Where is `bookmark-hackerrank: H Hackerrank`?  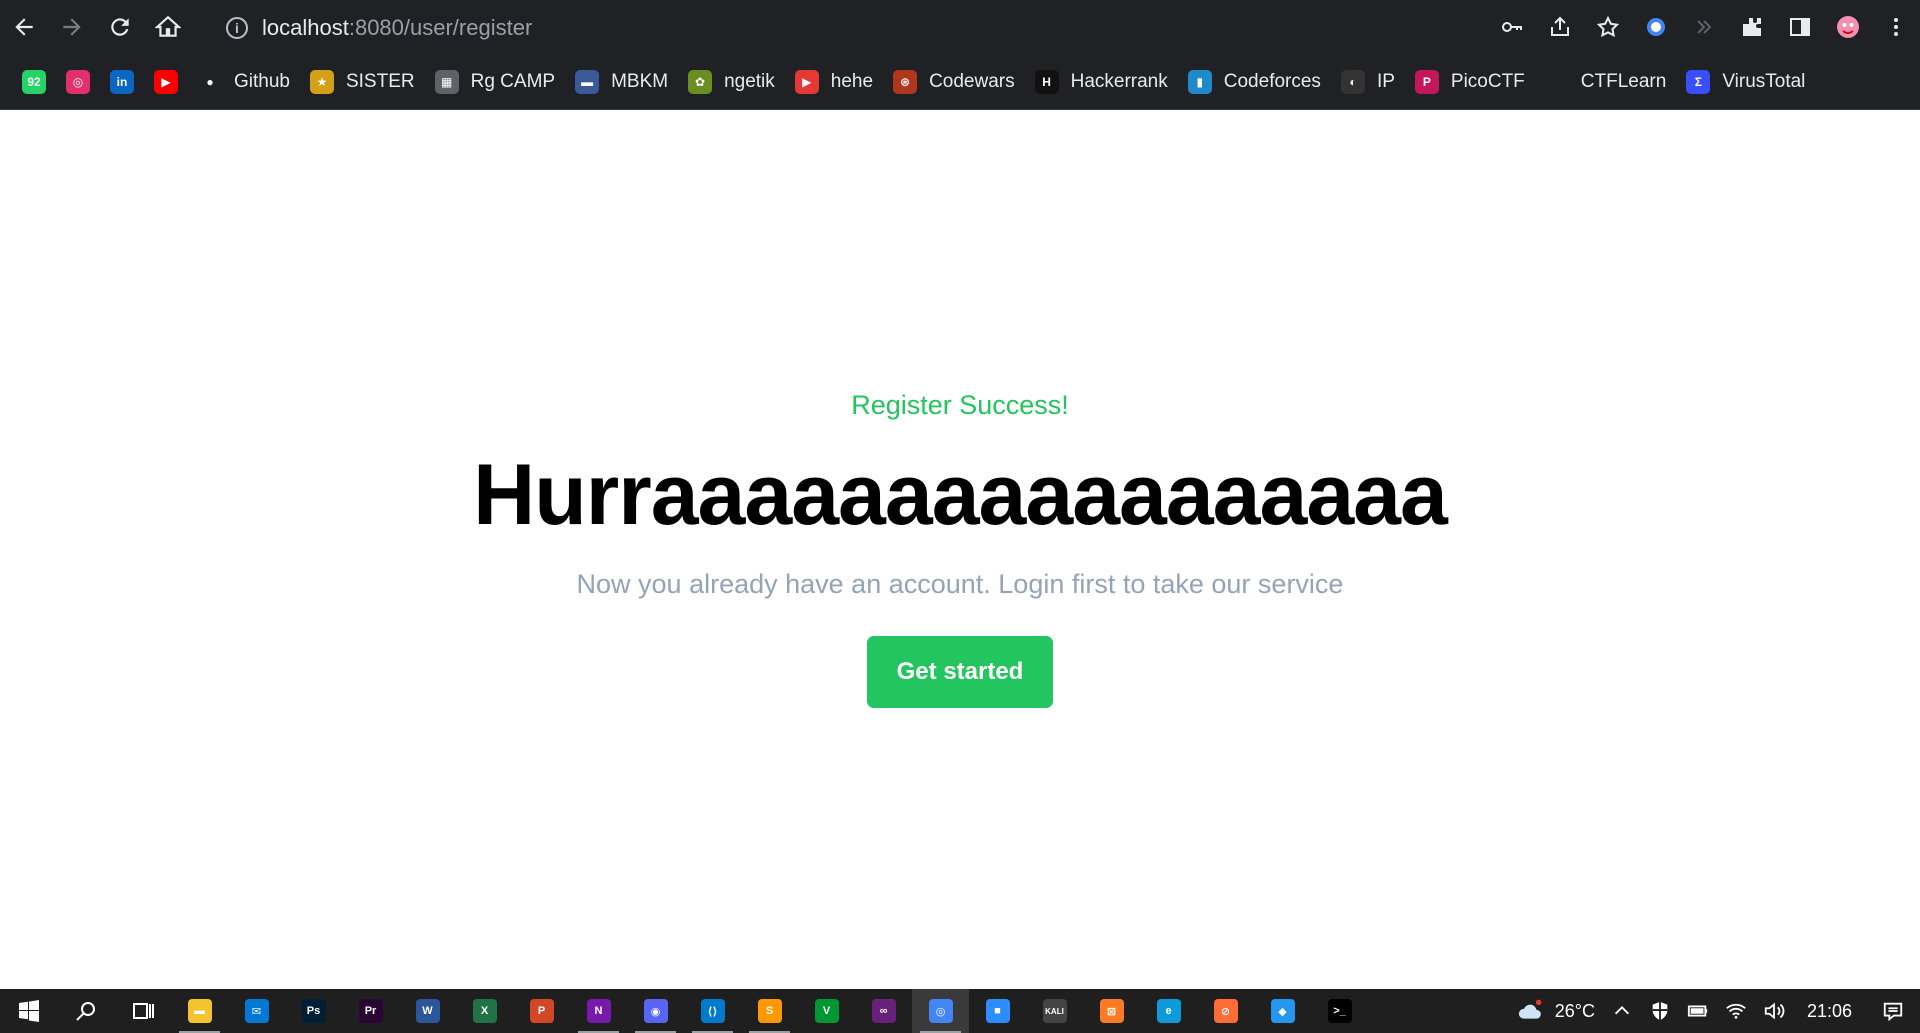
bookmark-hackerrank: H Hackerrank is located at coordinates (1101, 82).